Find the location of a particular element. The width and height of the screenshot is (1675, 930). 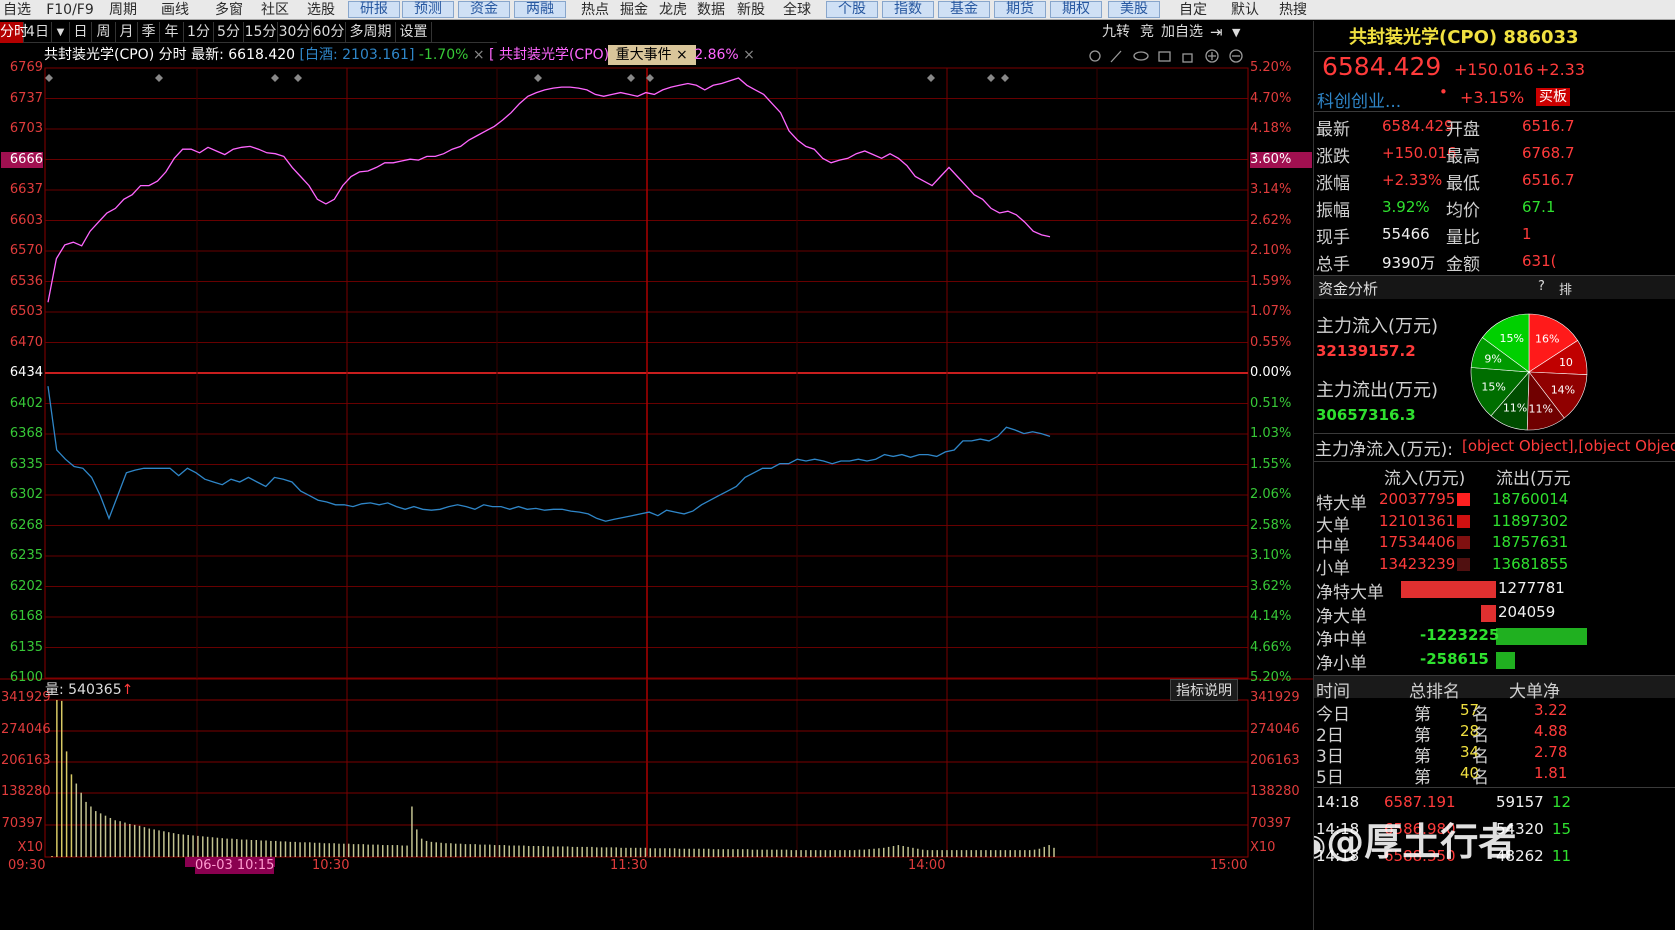

pie-label-5: 15% is located at coordinates (1493, 387).